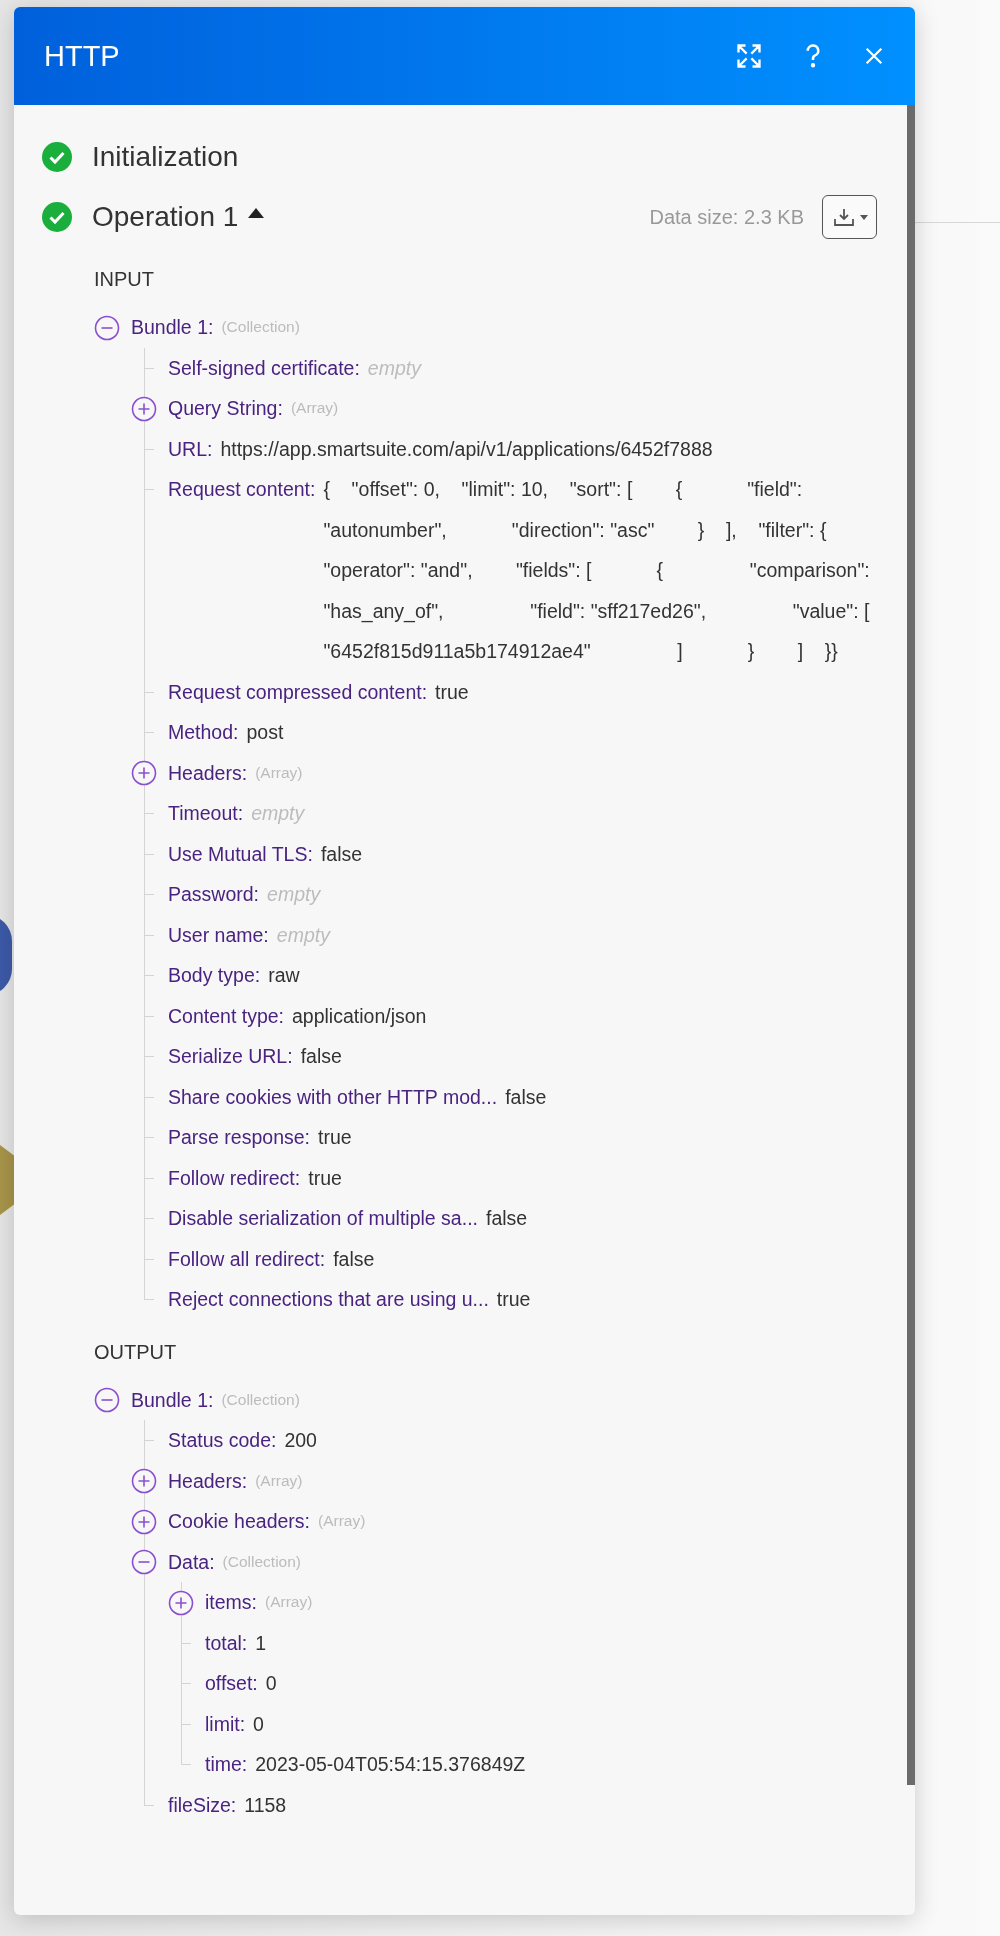 This screenshot has width=1000, height=1936. What do you see at coordinates (239, 1521) in the screenshot?
I see `field-label: Cookie headers:` at bounding box center [239, 1521].